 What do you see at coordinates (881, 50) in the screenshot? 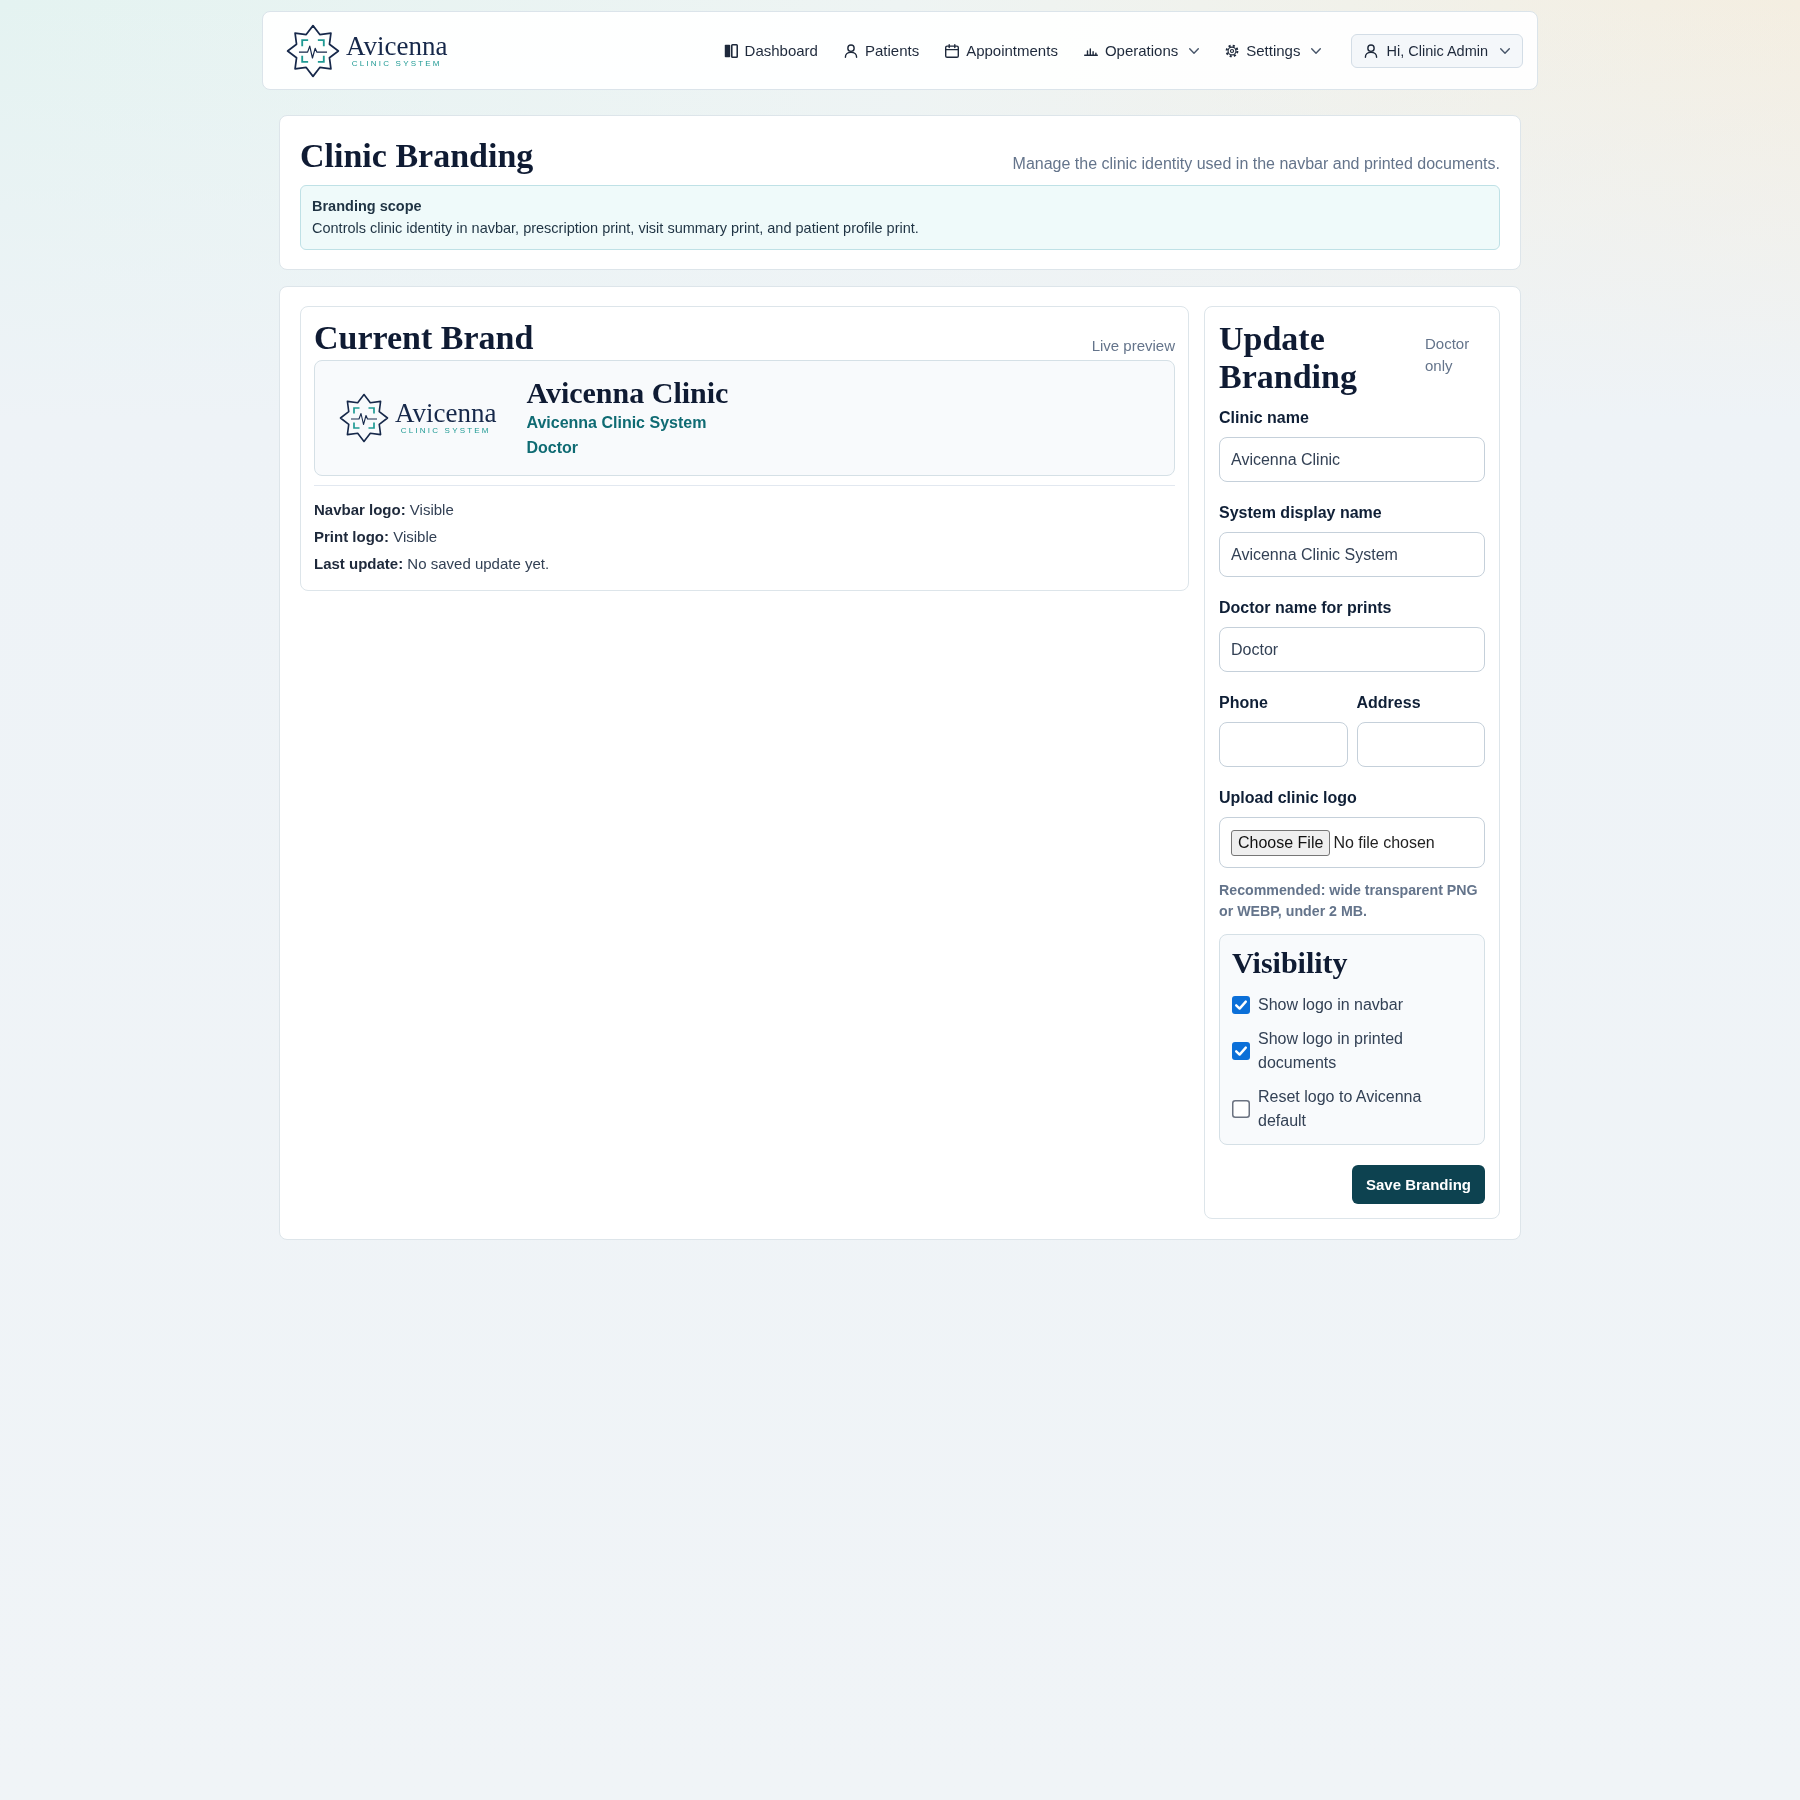
I see `nav-link: Patients` at bounding box center [881, 50].